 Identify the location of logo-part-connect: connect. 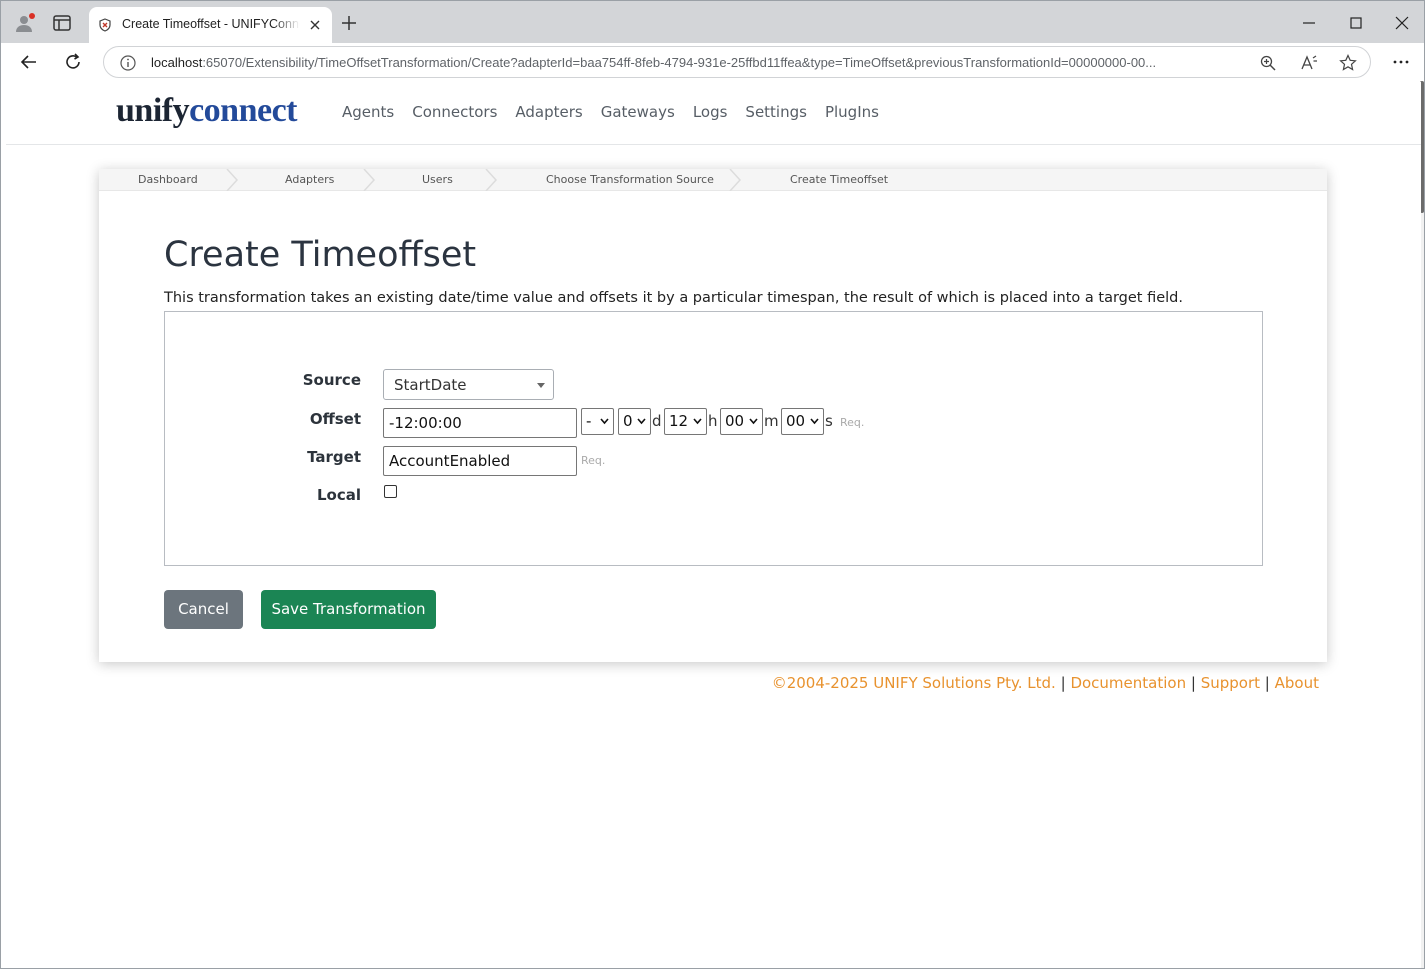
(243, 110).